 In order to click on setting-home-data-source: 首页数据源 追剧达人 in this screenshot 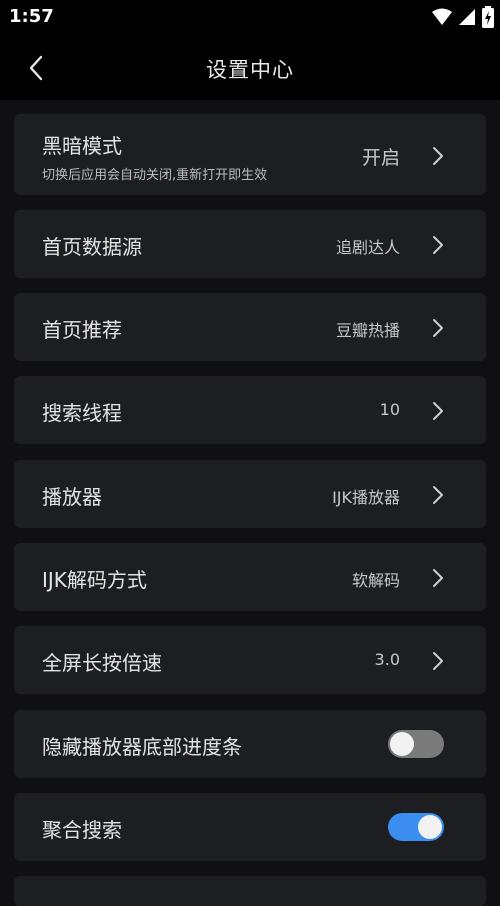, I will do `click(250, 244)`.